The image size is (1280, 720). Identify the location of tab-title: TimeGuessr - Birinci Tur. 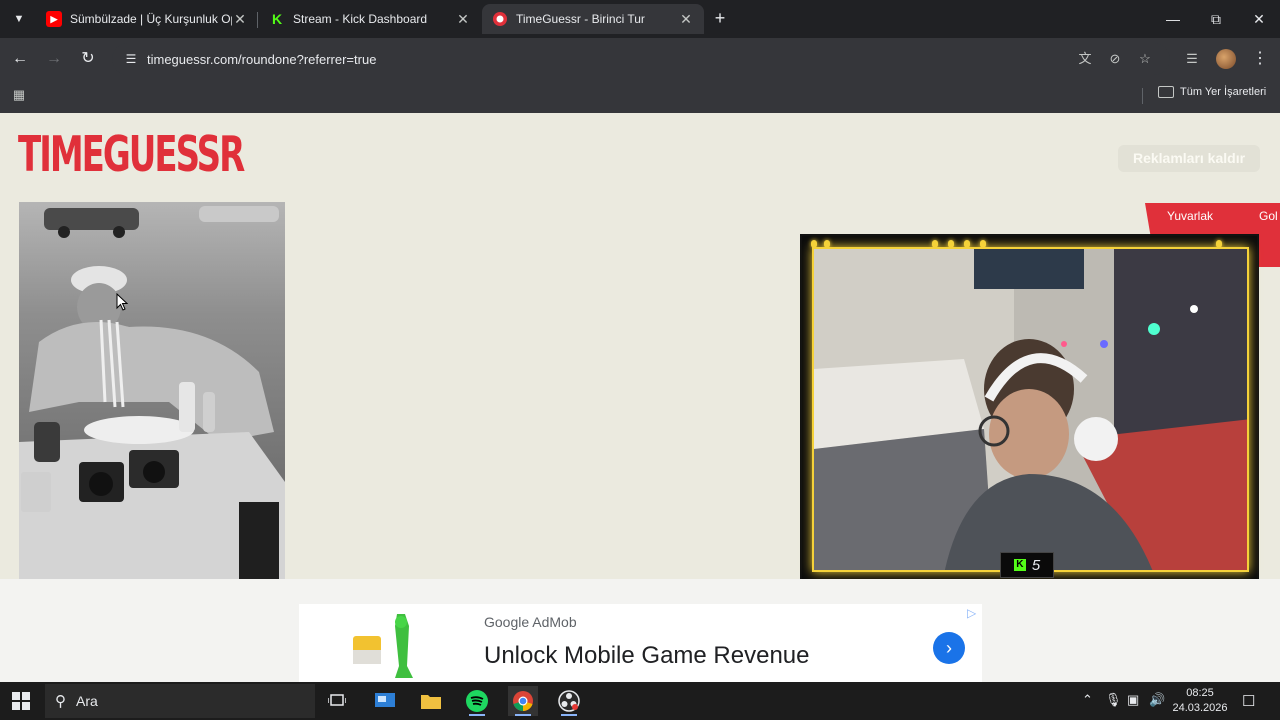
(580, 19).